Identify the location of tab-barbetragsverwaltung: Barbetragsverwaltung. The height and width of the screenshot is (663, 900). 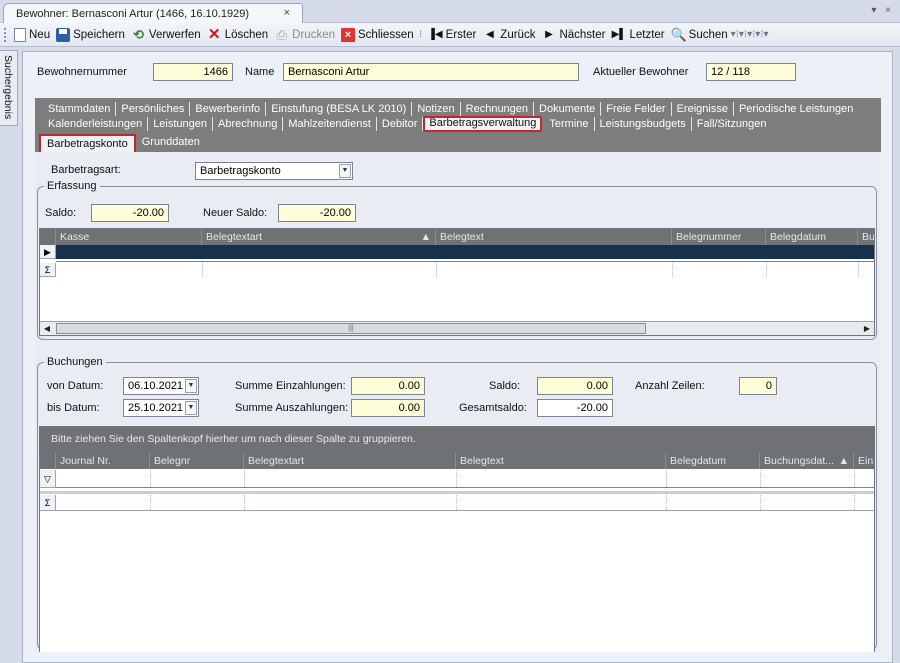
(483, 124).